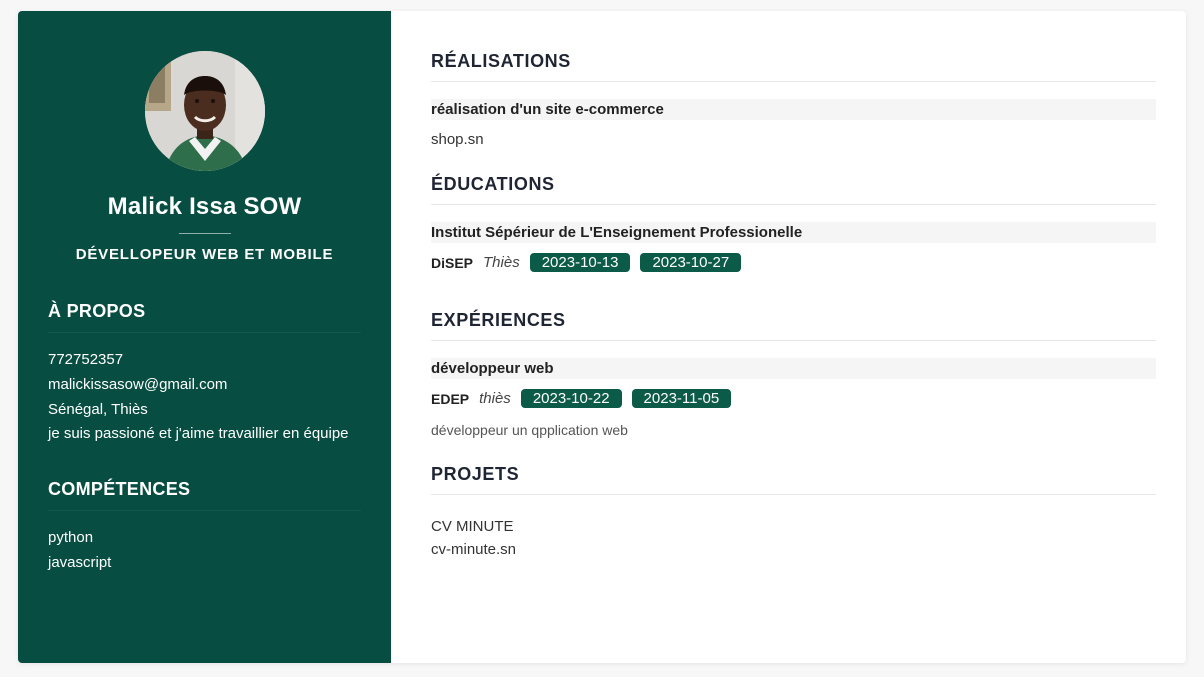 This screenshot has height=677, width=1204. What do you see at coordinates (71, 537) in the screenshot?
I see `skill-item: python` at bounding box center [71, 537].